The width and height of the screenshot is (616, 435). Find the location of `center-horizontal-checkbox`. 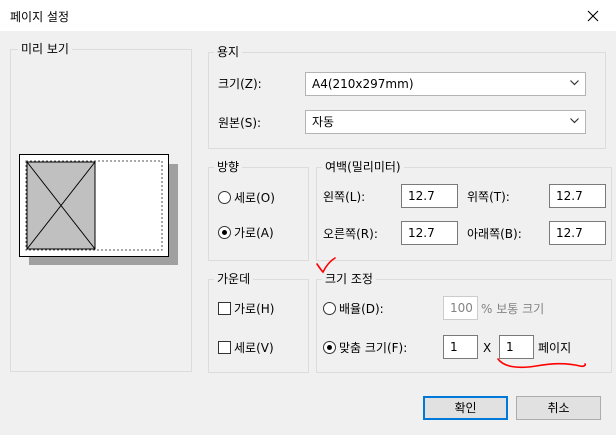

center-horizontal-checkbox is located at coordinates (224, 308).